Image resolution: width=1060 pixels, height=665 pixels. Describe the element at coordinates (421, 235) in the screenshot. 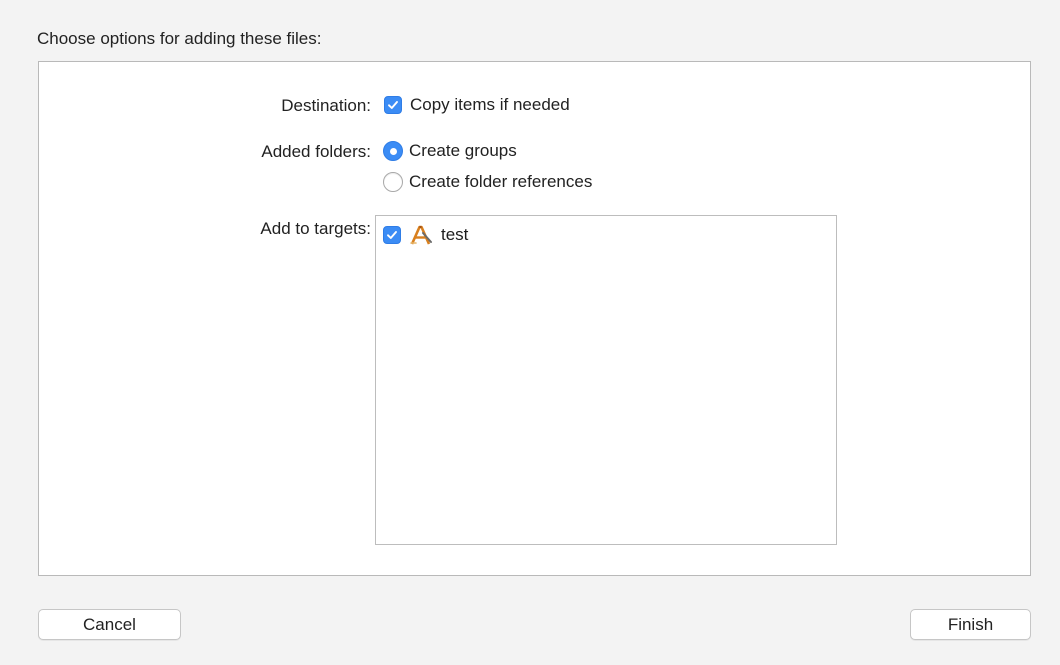

I see `xcode-app-icon` at that location.